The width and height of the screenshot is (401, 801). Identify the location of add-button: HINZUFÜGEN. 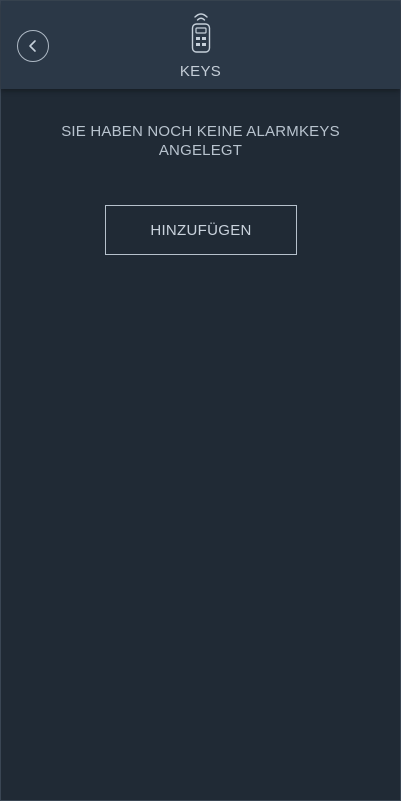
(201, 230).